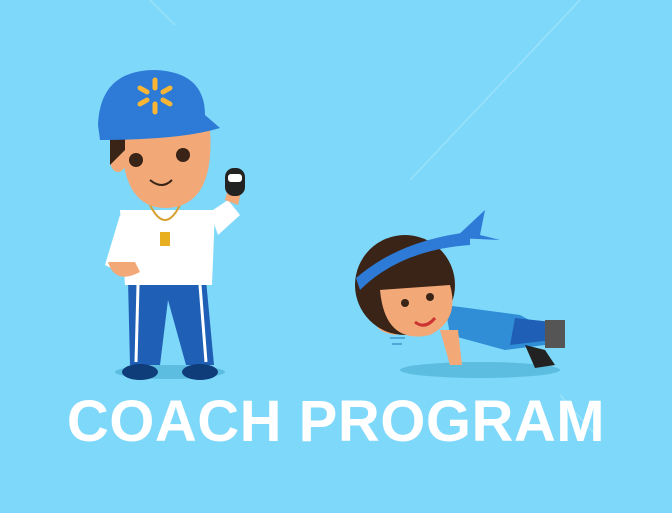 This screenshot has width=672, height=513. Describe the element at coordinates (460, 294) in the screenshot. I see `pushup-character` at that location.